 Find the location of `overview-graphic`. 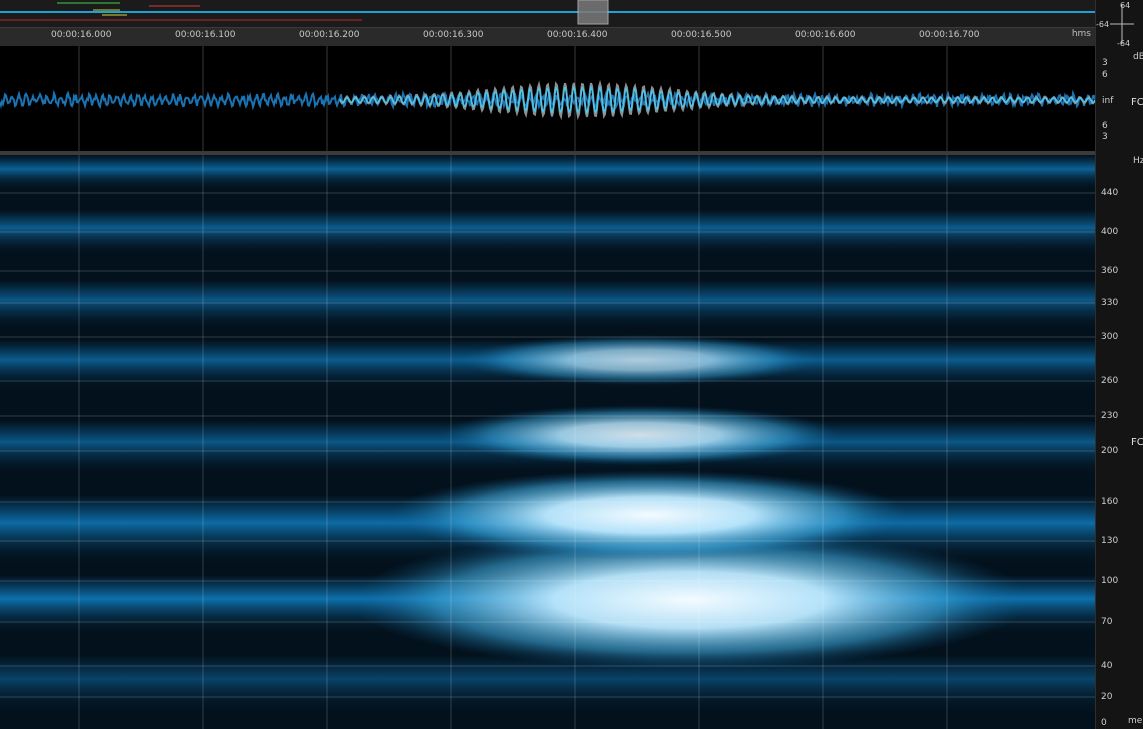

overview-graphic is located at coordinates (547, 13).